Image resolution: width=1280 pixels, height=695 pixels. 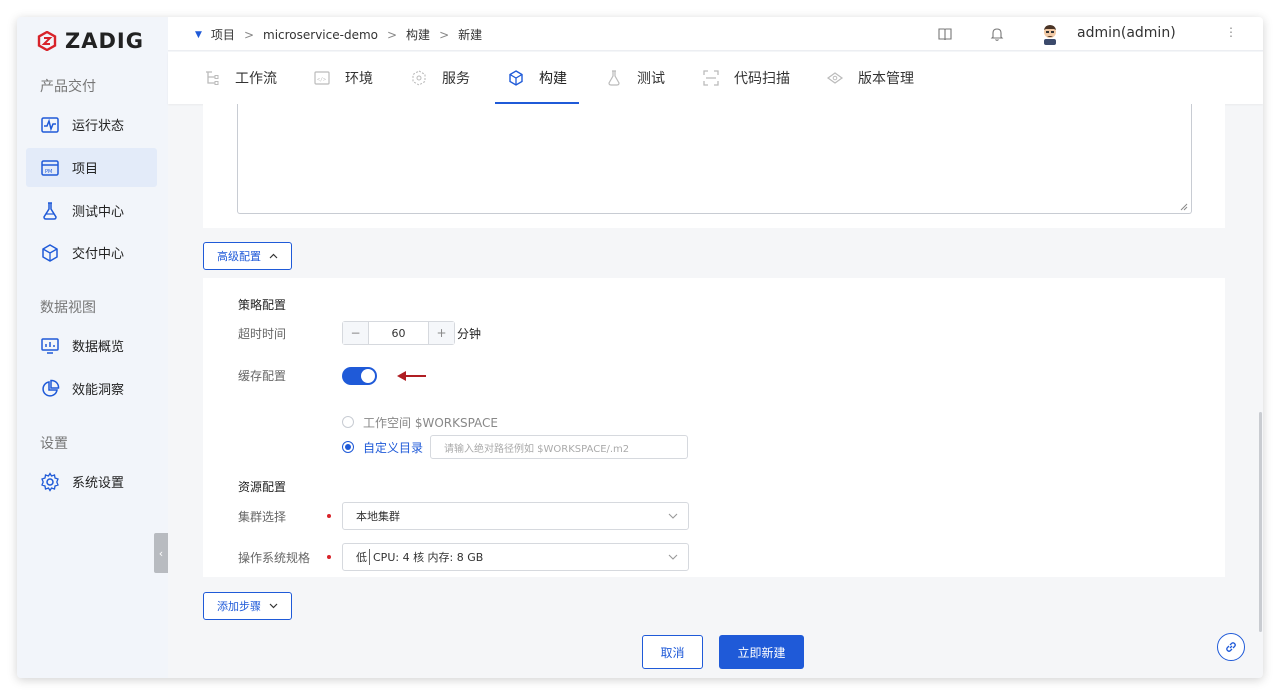 I want to click on create-now-button: 立即新建, so click(x=761, y=652).